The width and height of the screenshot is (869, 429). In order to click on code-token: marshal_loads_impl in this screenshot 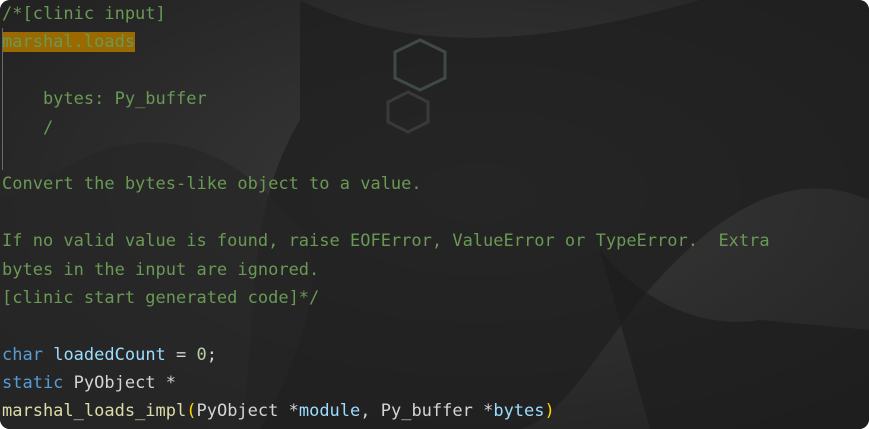, I will do `click(94, 411)`.